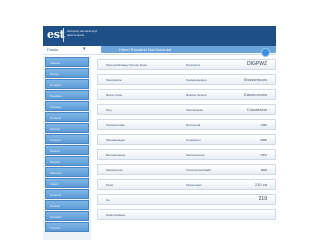  Describe the element at coordinates (67, 84) in the screenshot. I see `sidebar-item: Crnepsrr` at that location.